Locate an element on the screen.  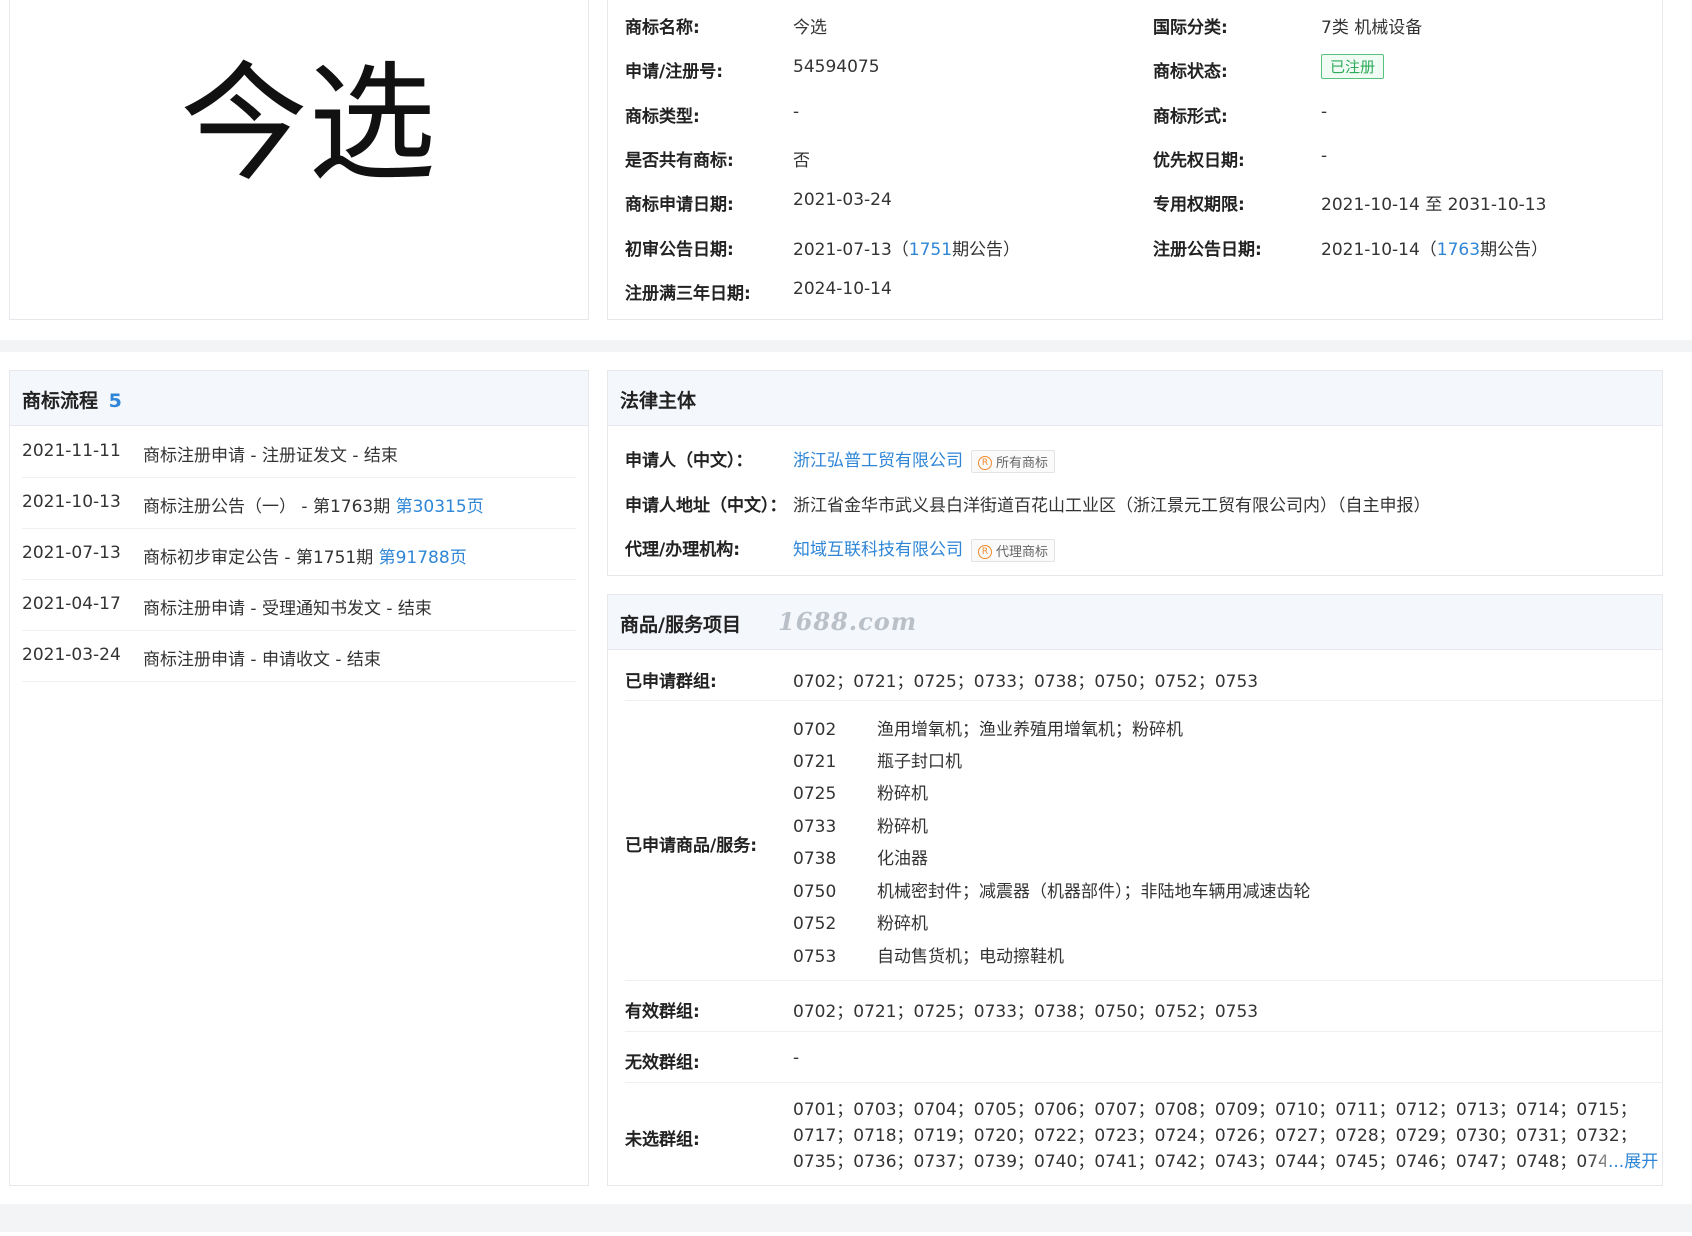
registration-notice-date-value: 2021-10-14（1763期公告） is located at coordinates (1434, 247).